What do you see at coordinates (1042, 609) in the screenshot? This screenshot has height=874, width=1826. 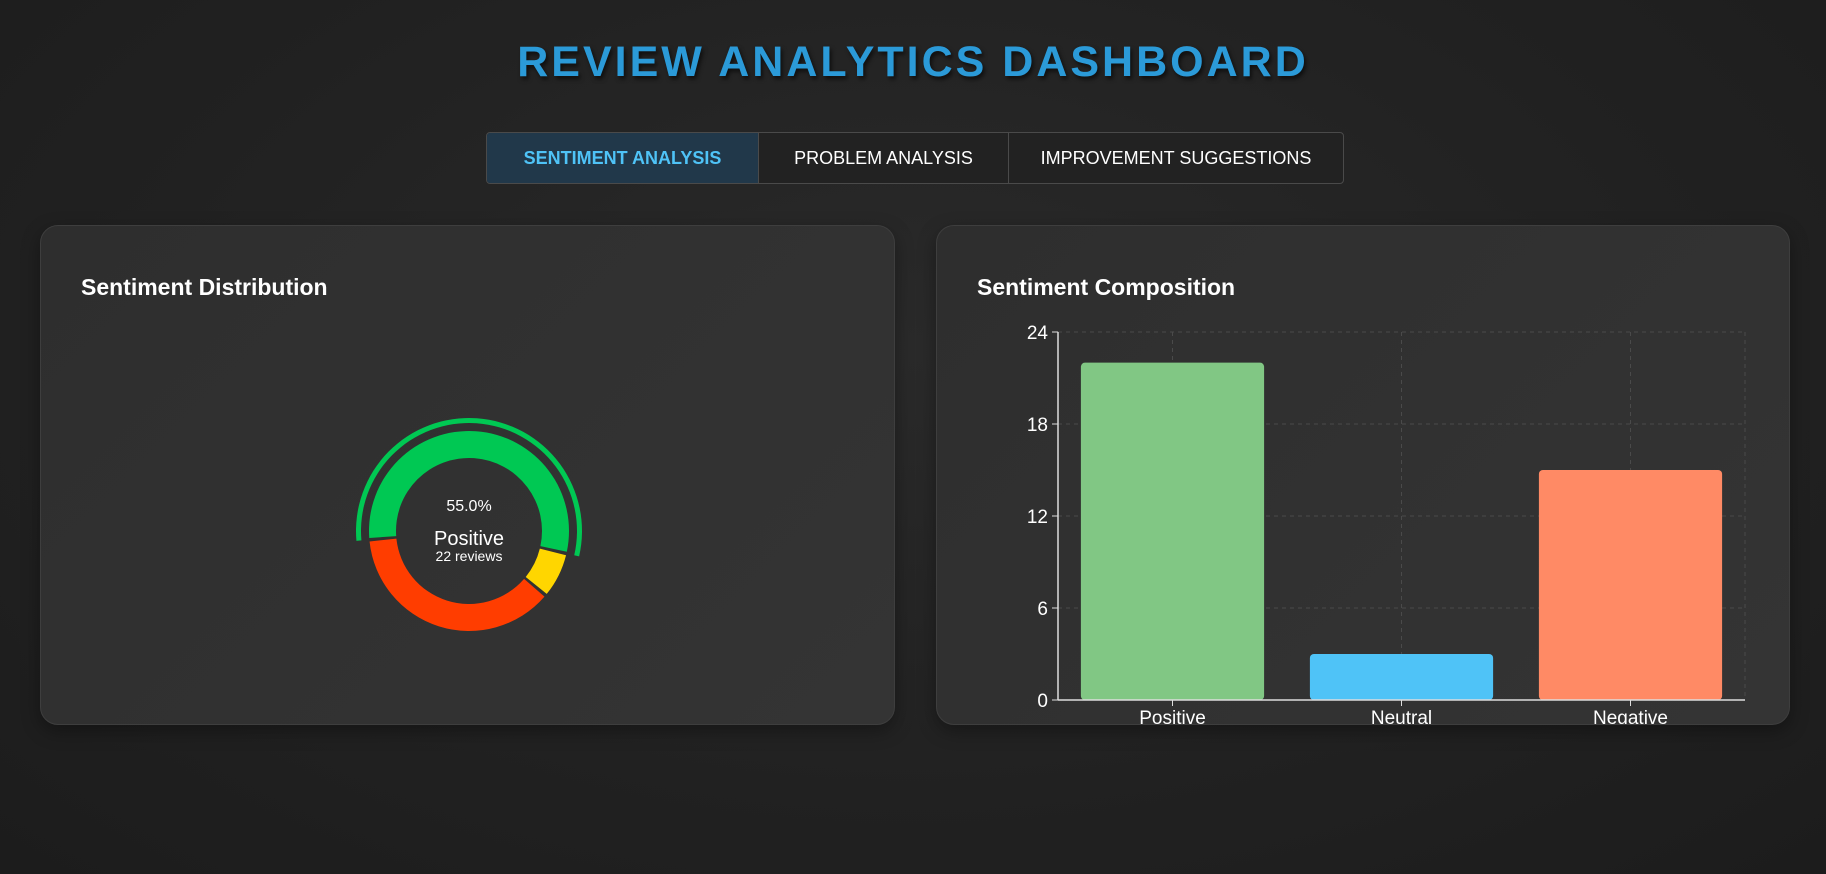 I see `y-tick-label: 6` at bounding box center [1042, 609].